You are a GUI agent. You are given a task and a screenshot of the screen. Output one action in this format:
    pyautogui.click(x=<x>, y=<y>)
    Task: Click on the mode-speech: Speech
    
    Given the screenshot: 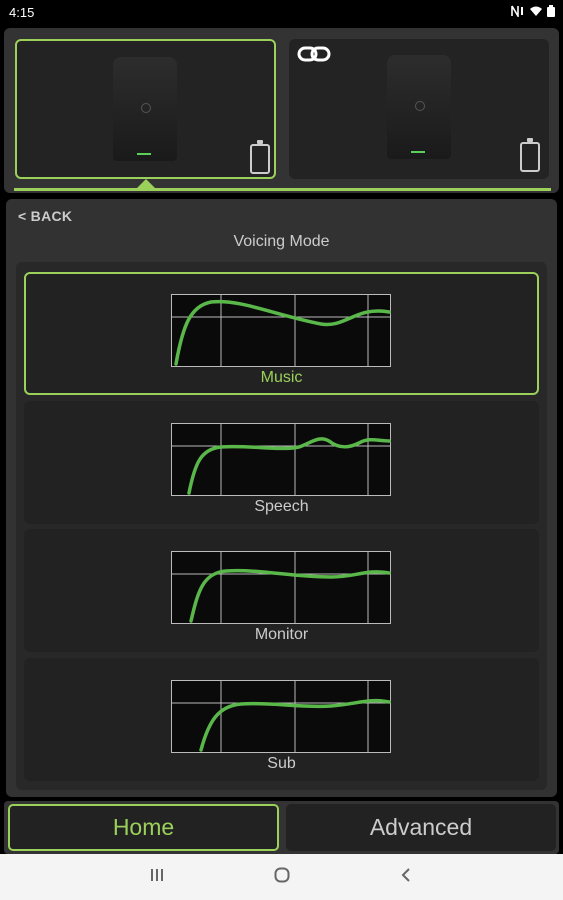 What is the action you would take?
    pyautogui.click(x=281, y=462)
    